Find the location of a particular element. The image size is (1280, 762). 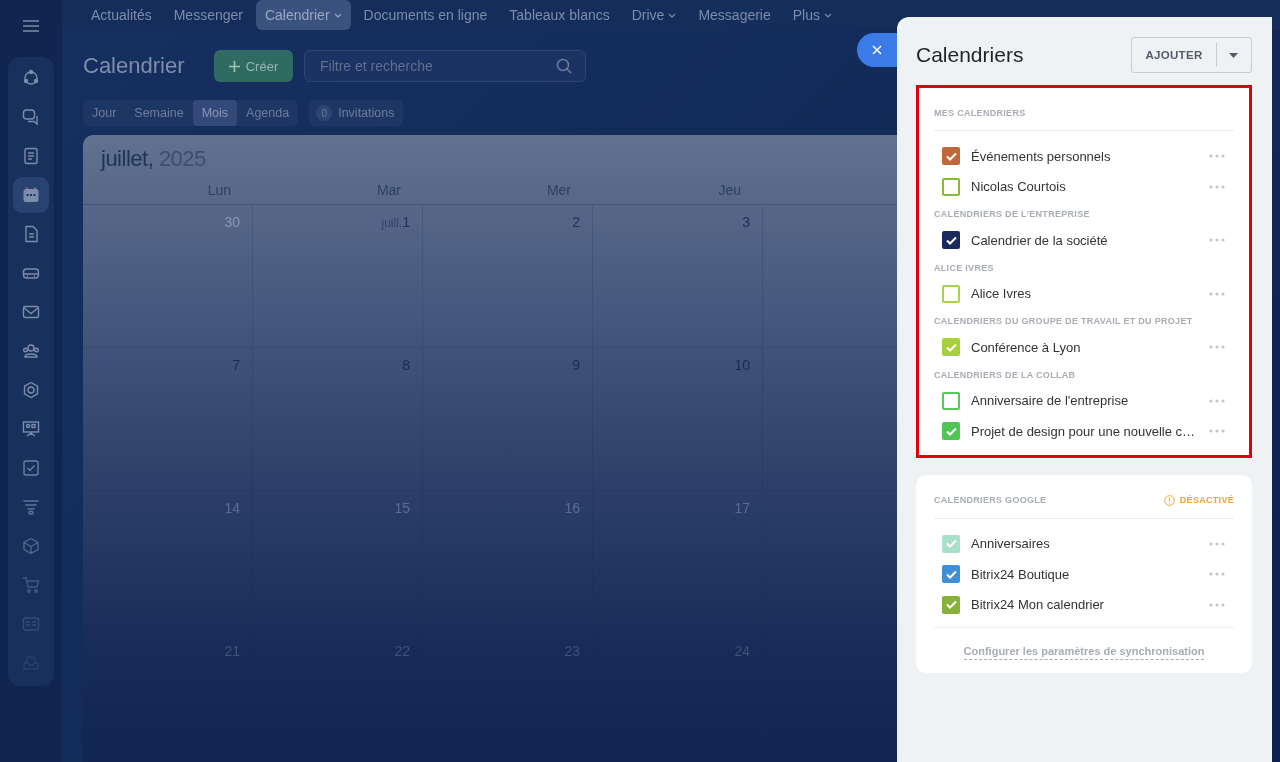

calendar-name: Événements personnels is located at coordinates (1087, 156).